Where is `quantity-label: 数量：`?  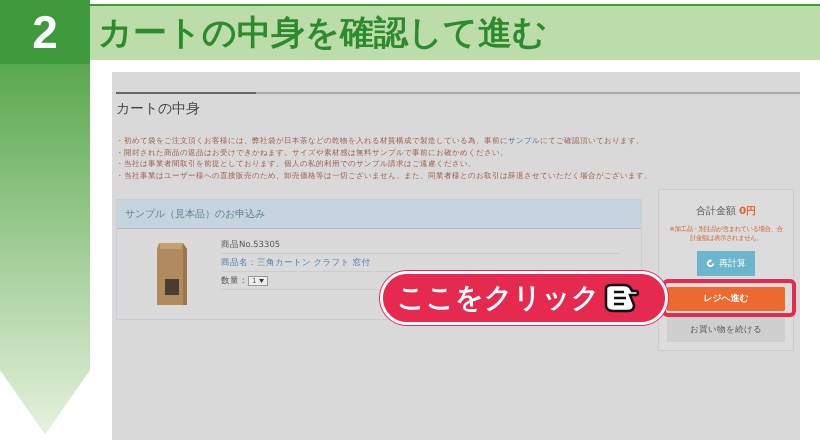 quantity-label: 数量： is located at coordinates (234, 281).